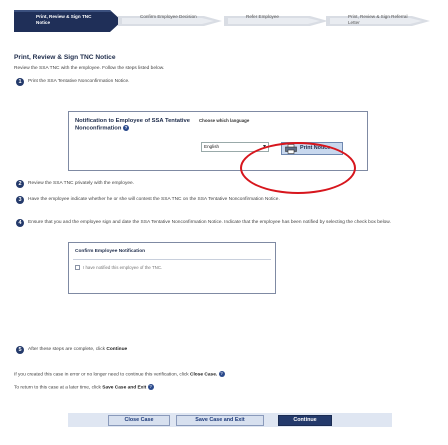 This screenshot has width=448, height=445. Describe the element at coordinates (20, 350) in the screenshot. I see `step-number-5: 5` at that location.